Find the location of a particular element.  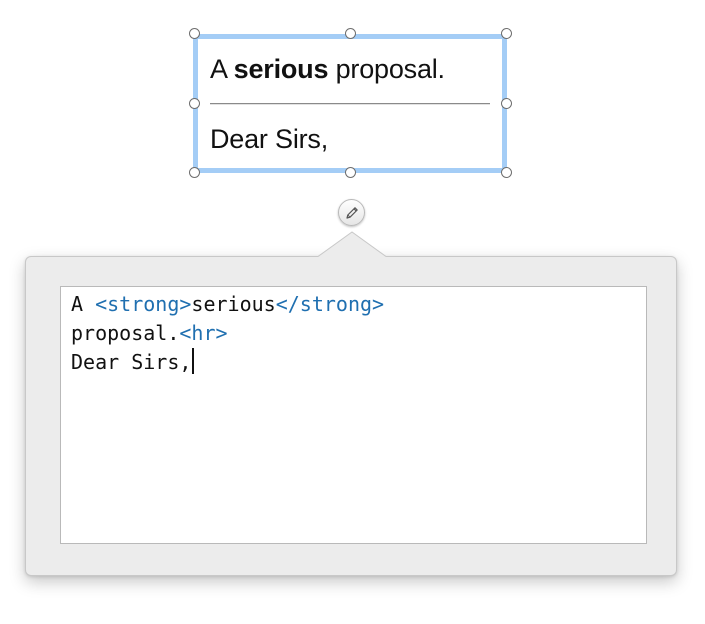

preview-text-line-2: Dear Sirs, is located at coordinates (269, 139).